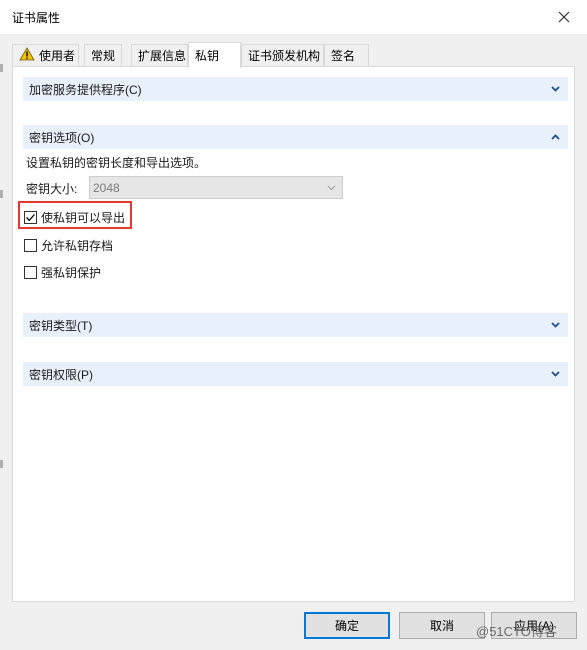 Image resolution: width=587 pixels, height=650 pixels. I want to click on tab-extensions: 扩展信息, so click(159, 55).